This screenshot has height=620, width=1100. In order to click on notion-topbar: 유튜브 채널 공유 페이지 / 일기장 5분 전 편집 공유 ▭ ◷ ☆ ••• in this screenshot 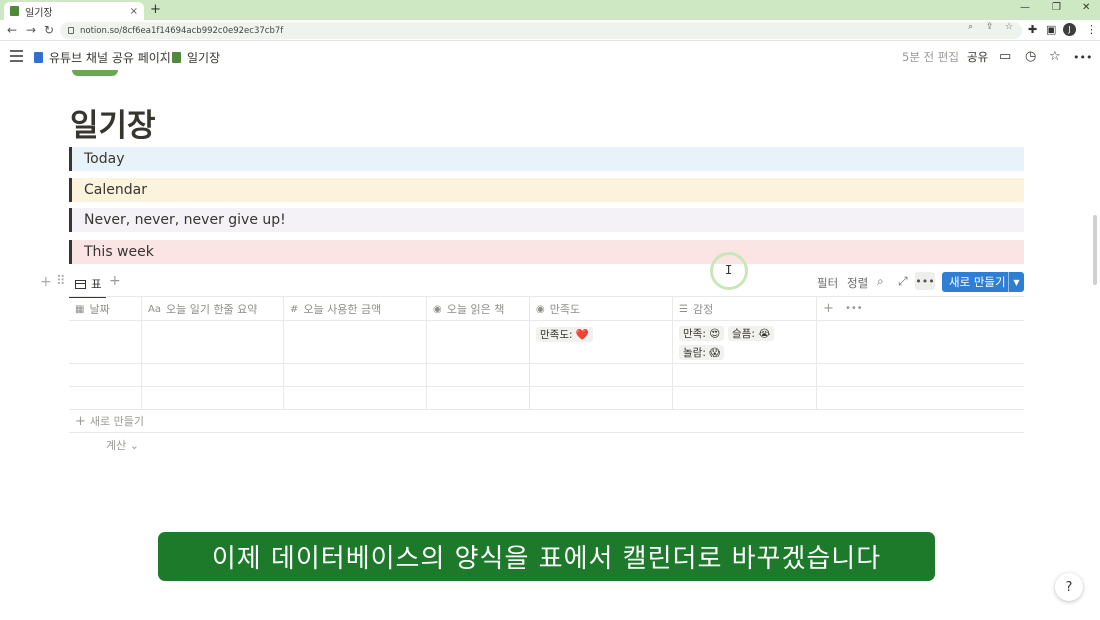, I will do `click(550, 57)`.